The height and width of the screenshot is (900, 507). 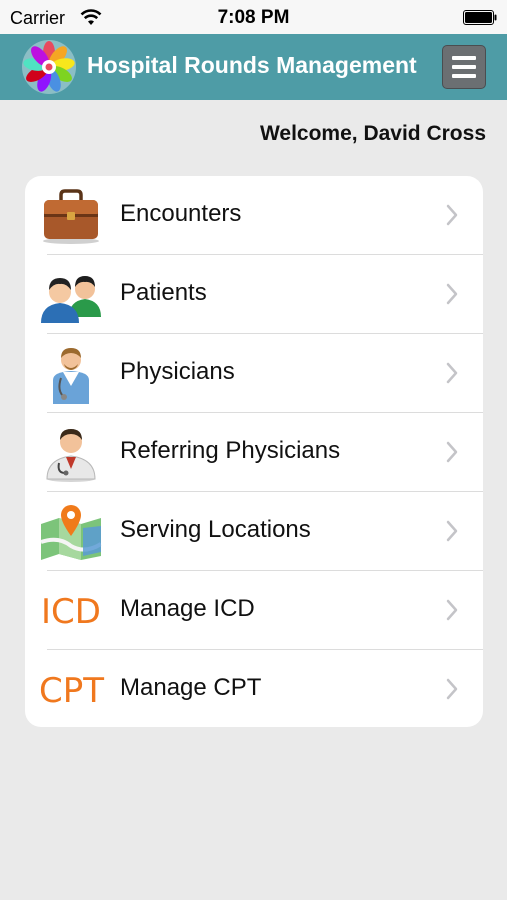 I want to click on menu-item-label: Referring Physicians, so click(x=230, y=450).